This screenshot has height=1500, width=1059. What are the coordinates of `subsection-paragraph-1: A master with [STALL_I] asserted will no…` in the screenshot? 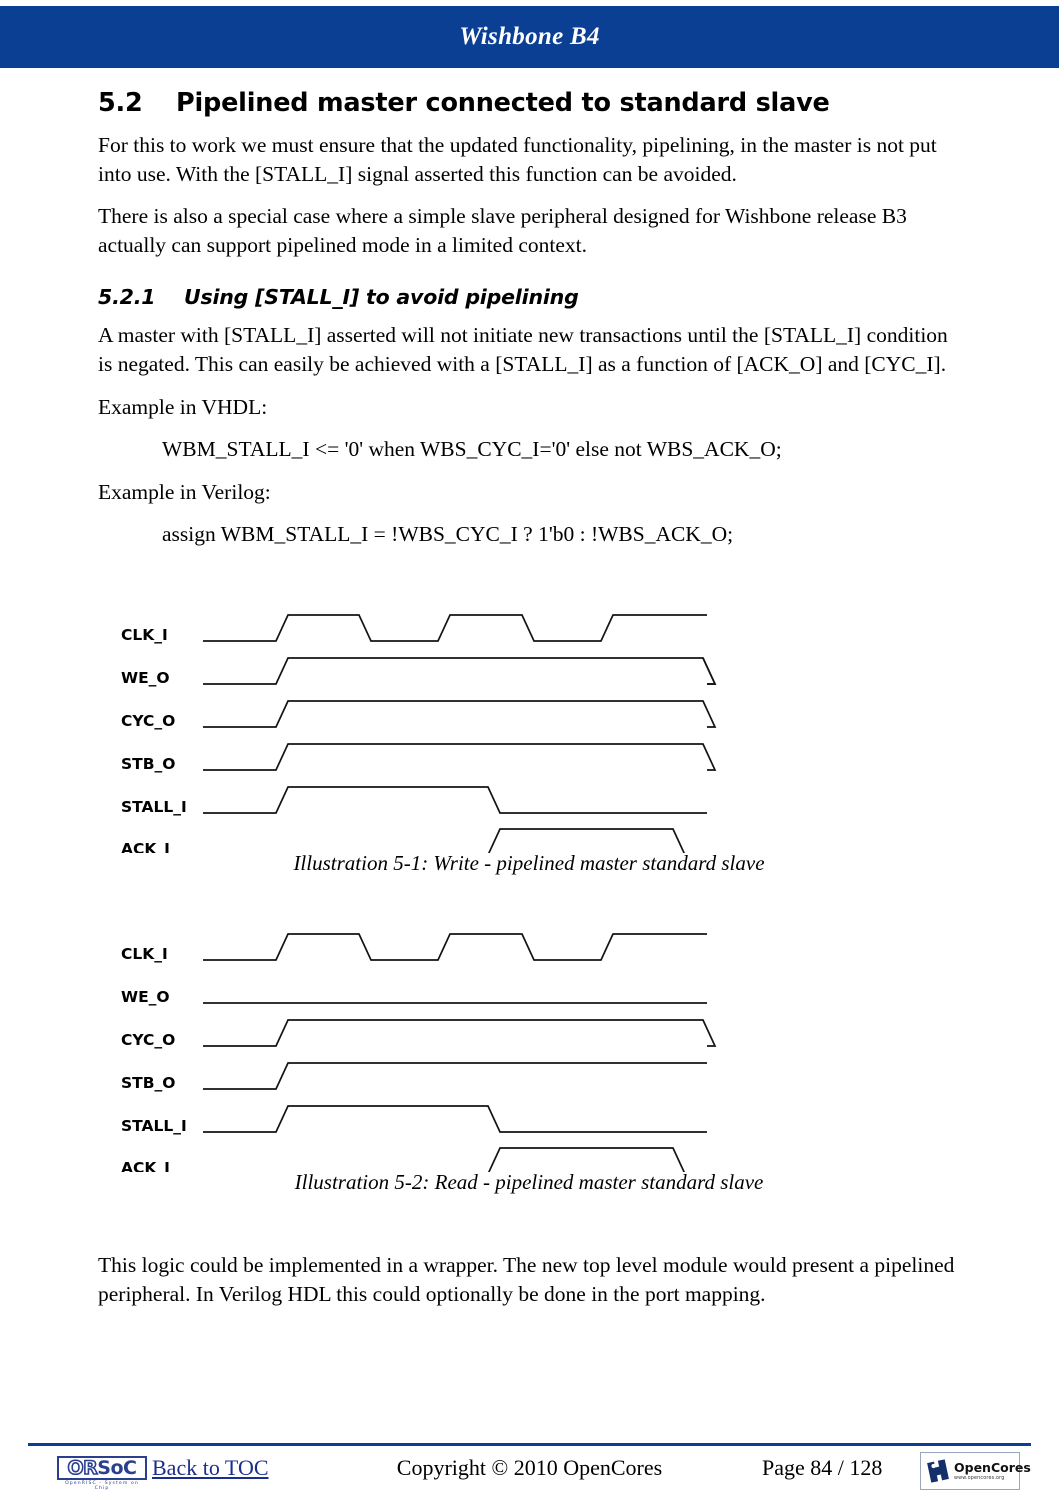 It's located at (523, 349).